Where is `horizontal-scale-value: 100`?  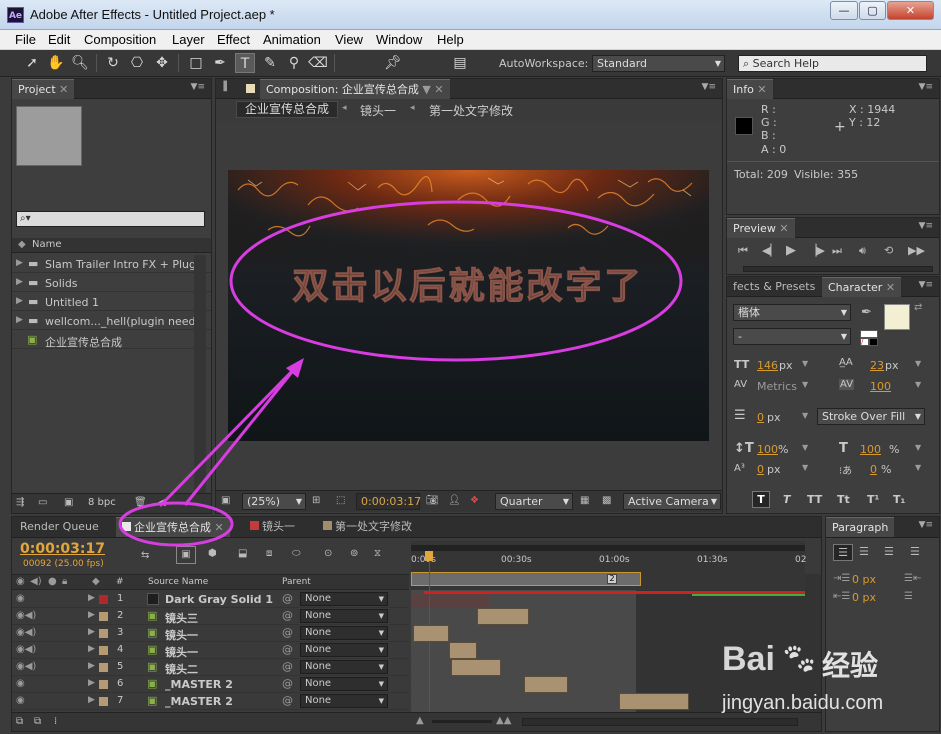 horizontal-scale-value: 100 is located at coordinates (870, 449).